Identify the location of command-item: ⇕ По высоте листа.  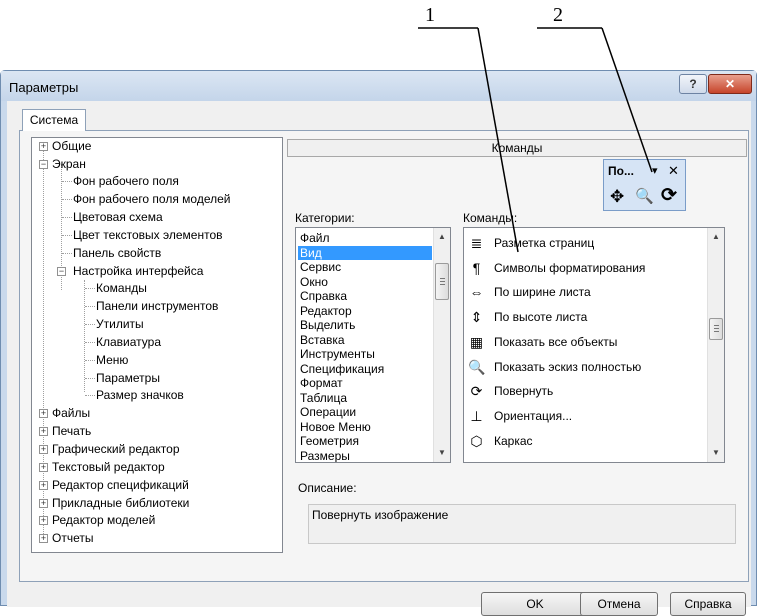
(586, 317).